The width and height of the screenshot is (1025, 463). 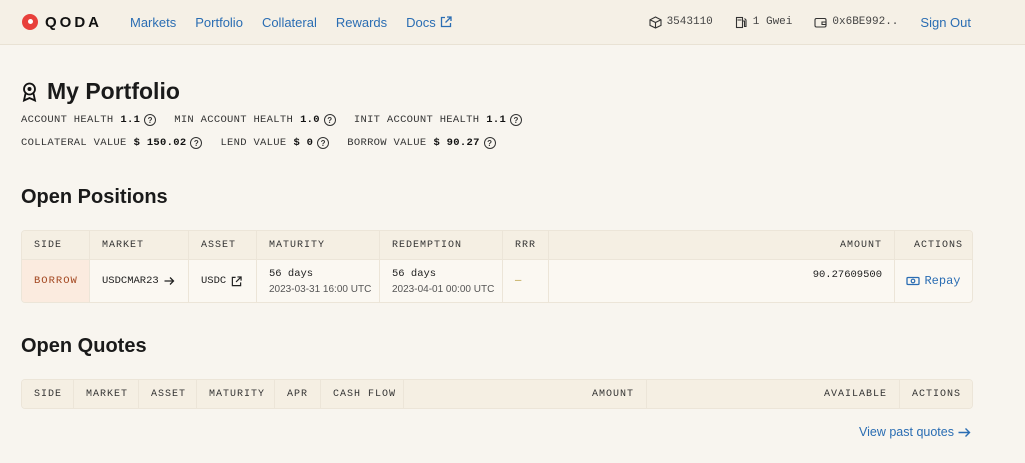 I want to click on gas-price: 1 Gwei, so click(x=764, y=22).